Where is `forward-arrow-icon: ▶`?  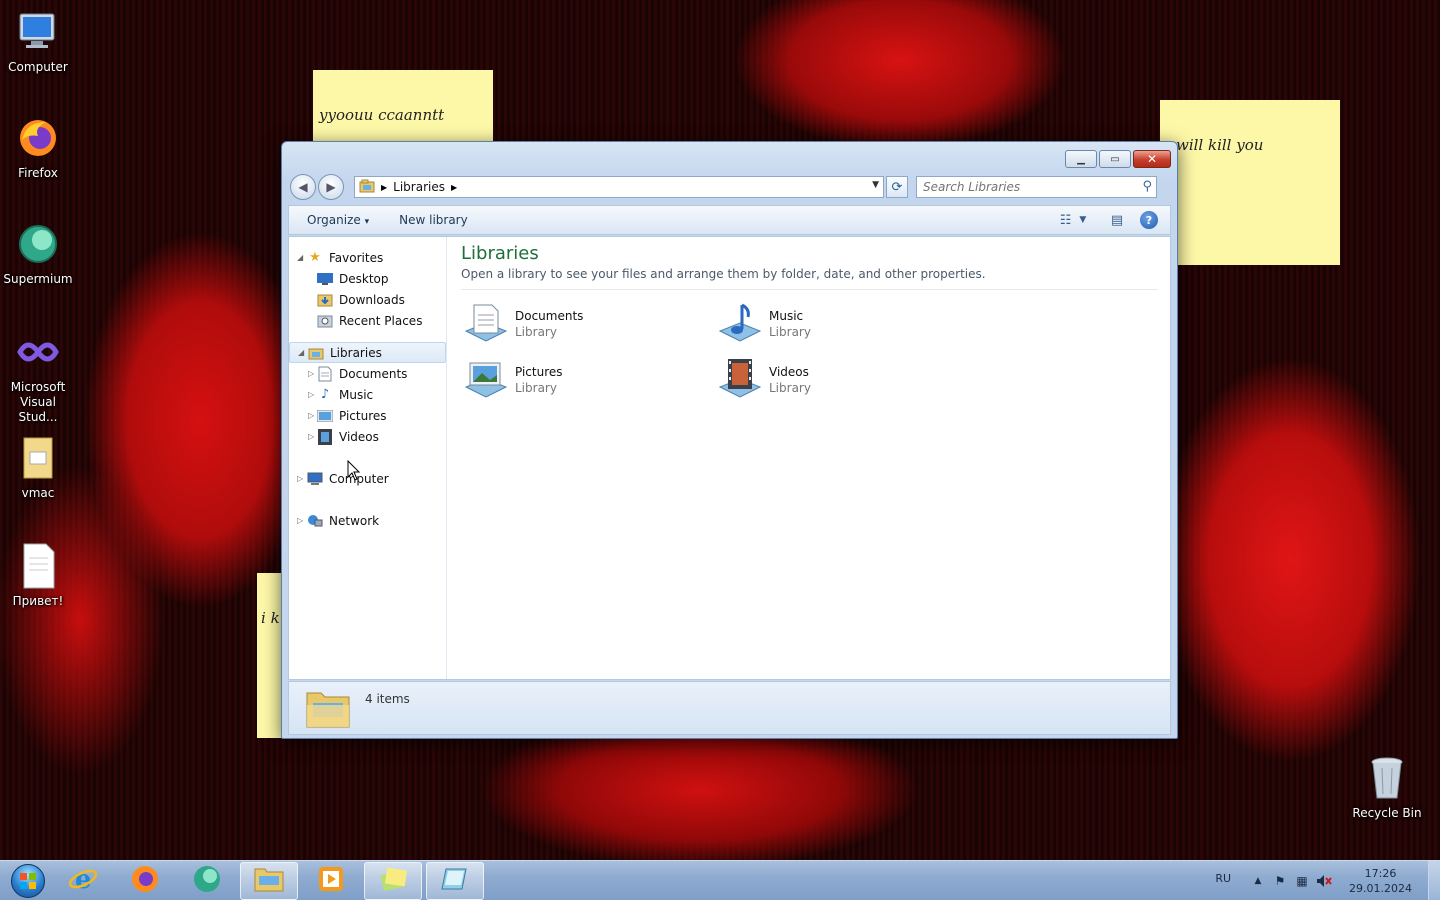 forward-arrow-icon: ▶ is located at coordinates (331, 187).